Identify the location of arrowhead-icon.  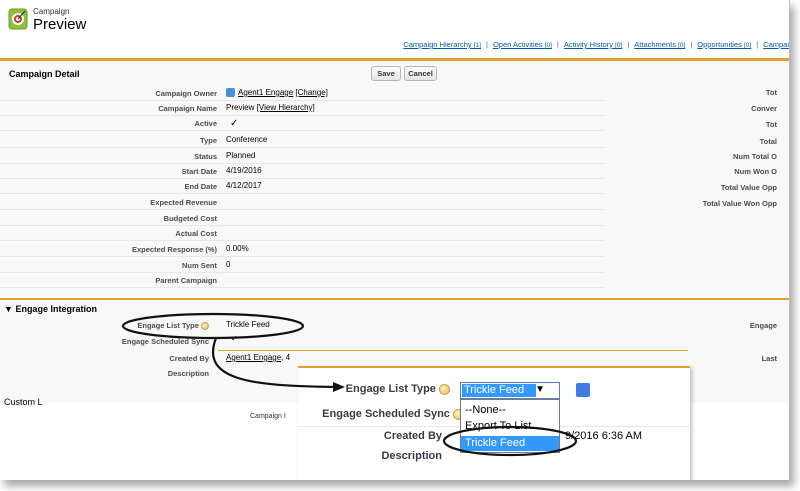
(339, 387).